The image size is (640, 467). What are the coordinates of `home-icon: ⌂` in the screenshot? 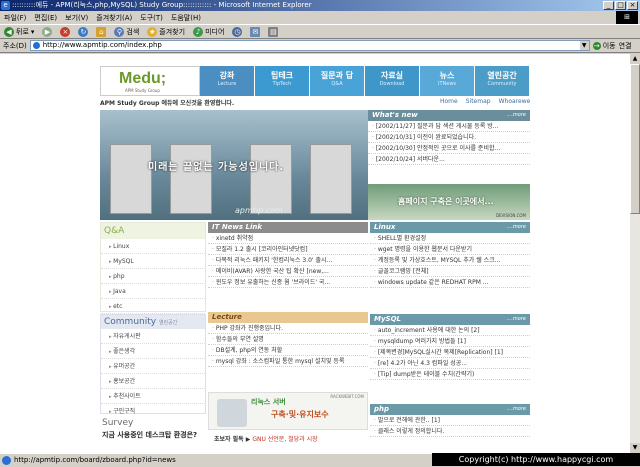 It's located at (101, 31).